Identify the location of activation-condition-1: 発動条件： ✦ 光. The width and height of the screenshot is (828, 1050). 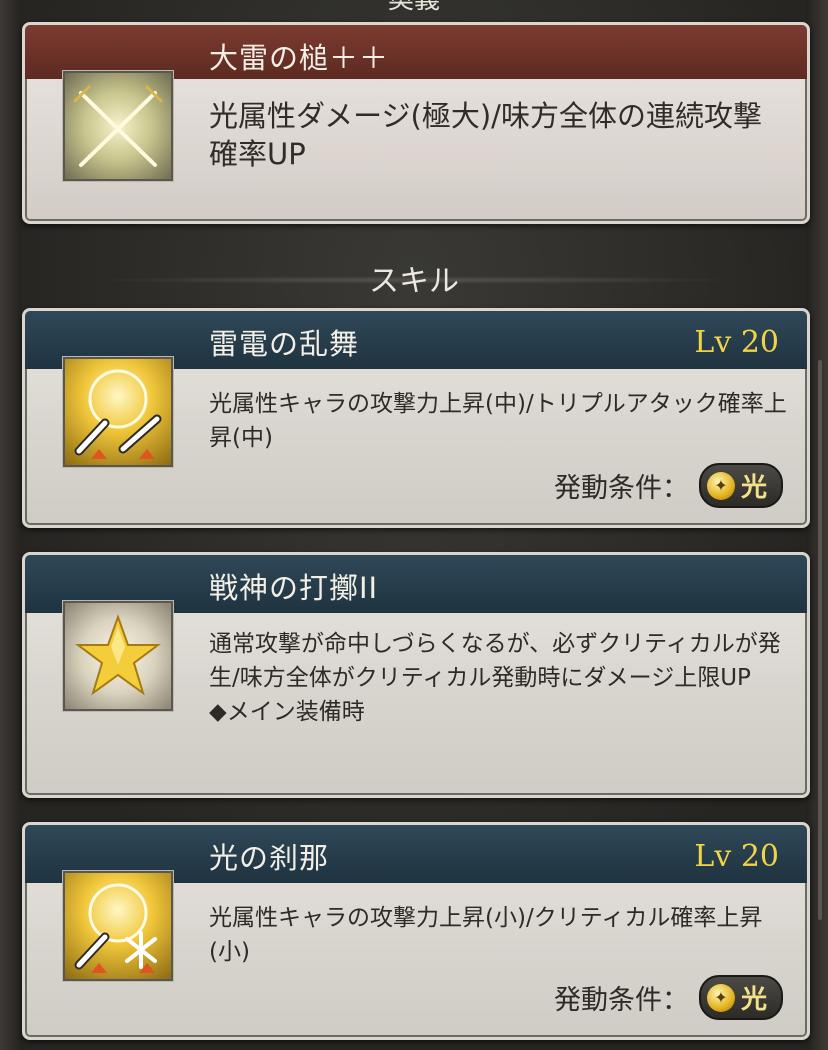
(668, 485).